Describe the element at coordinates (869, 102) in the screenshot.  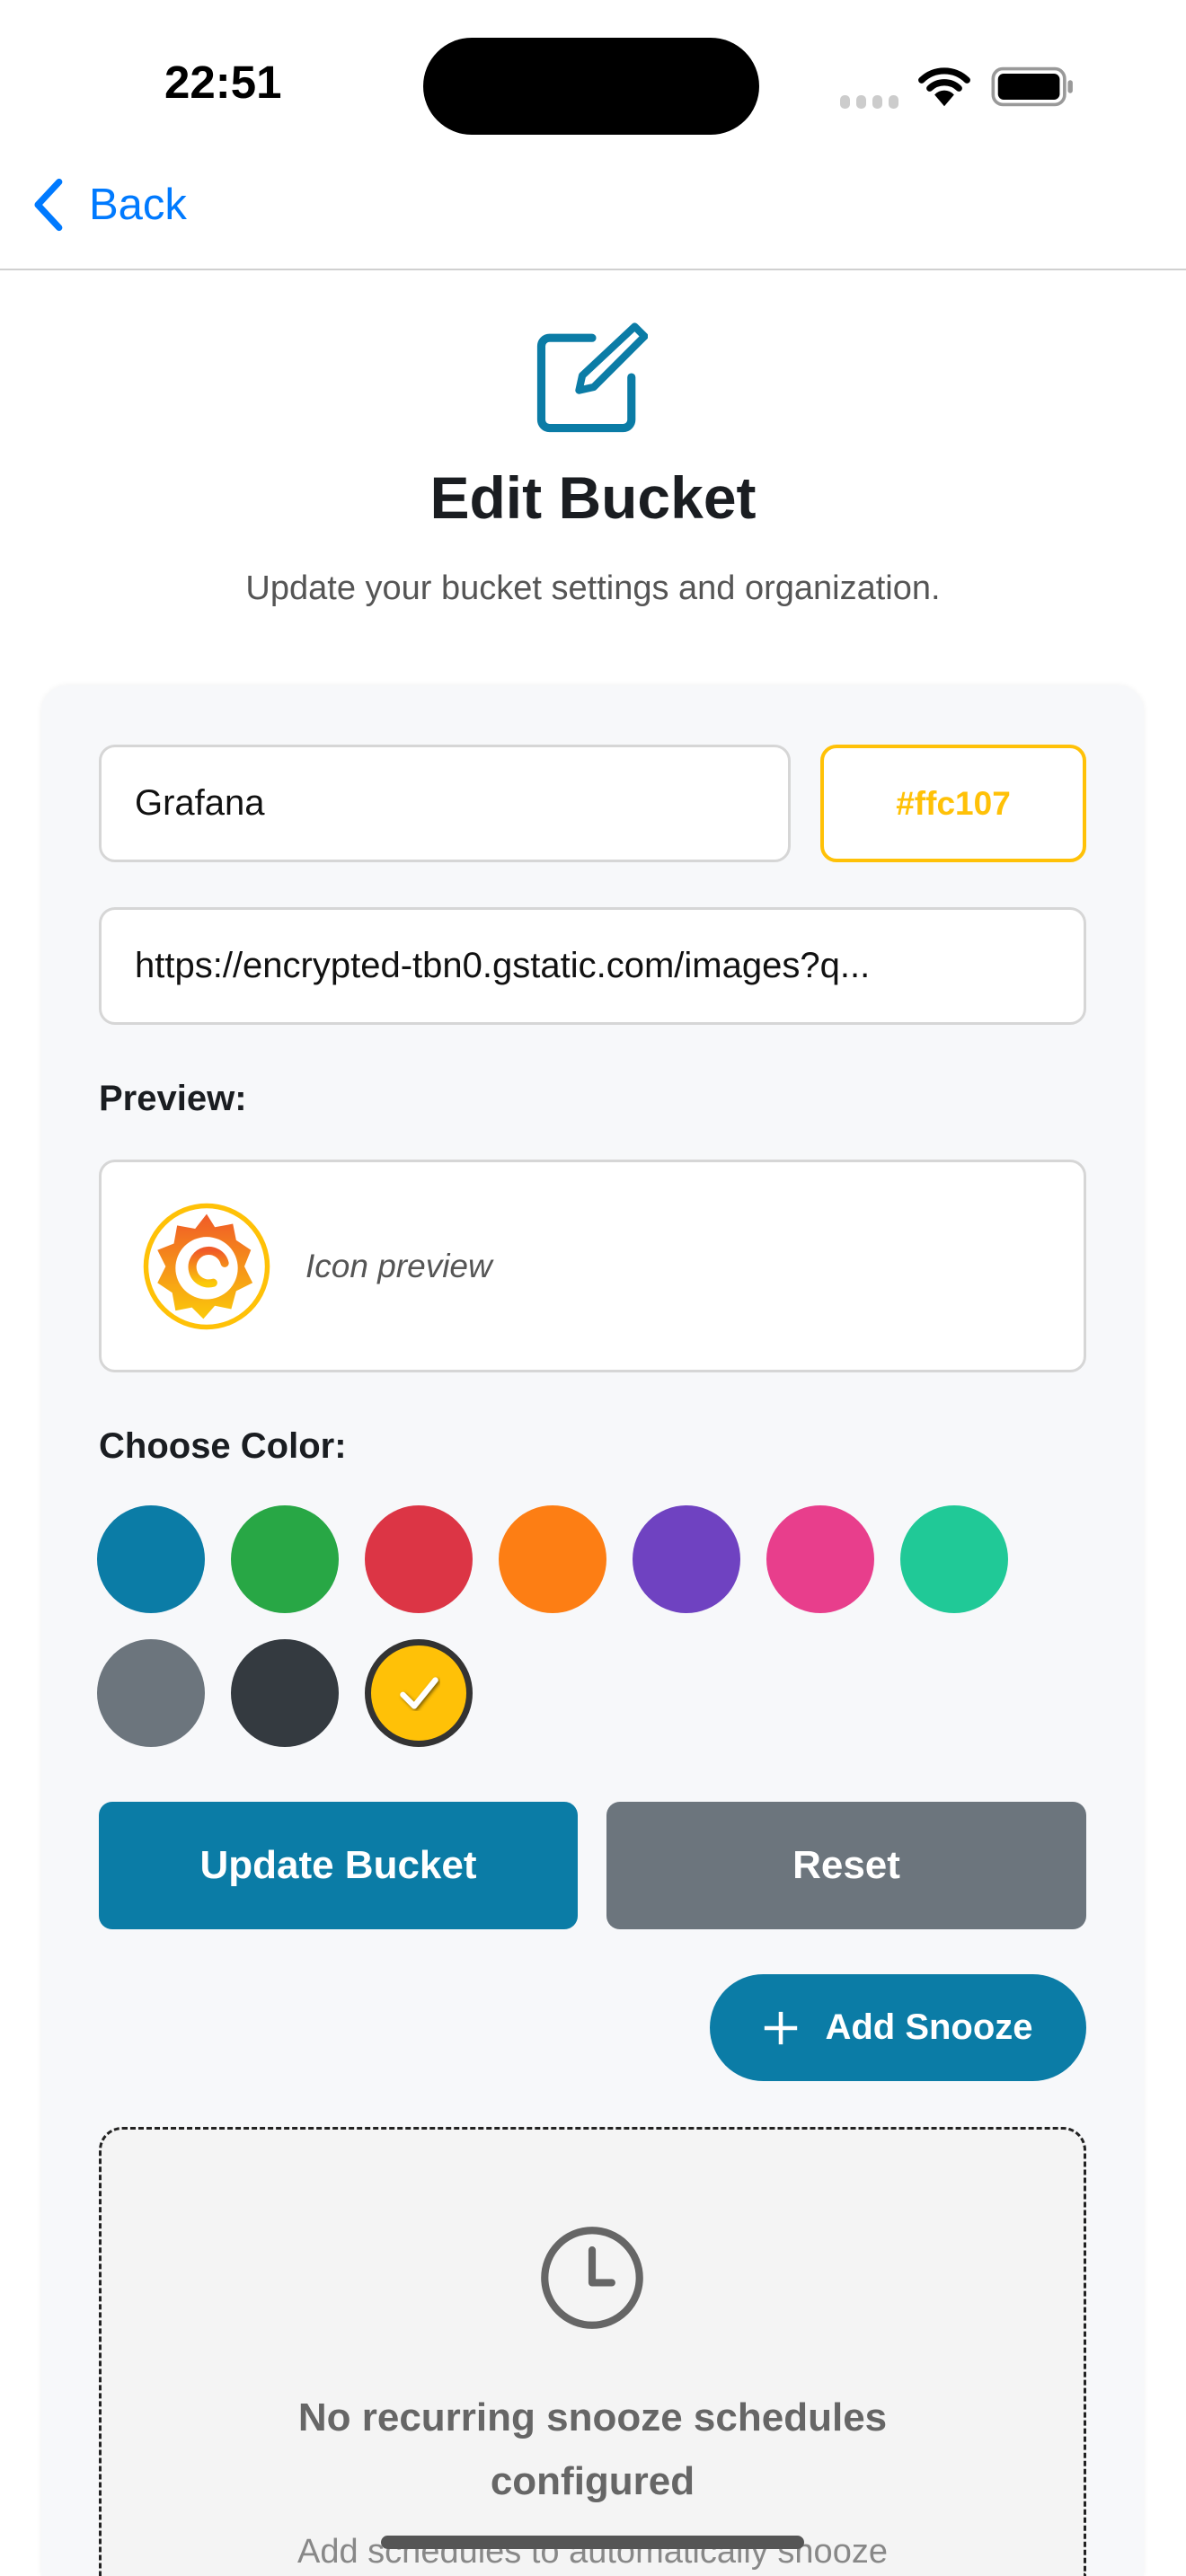
I see `signal-icon` at that location.